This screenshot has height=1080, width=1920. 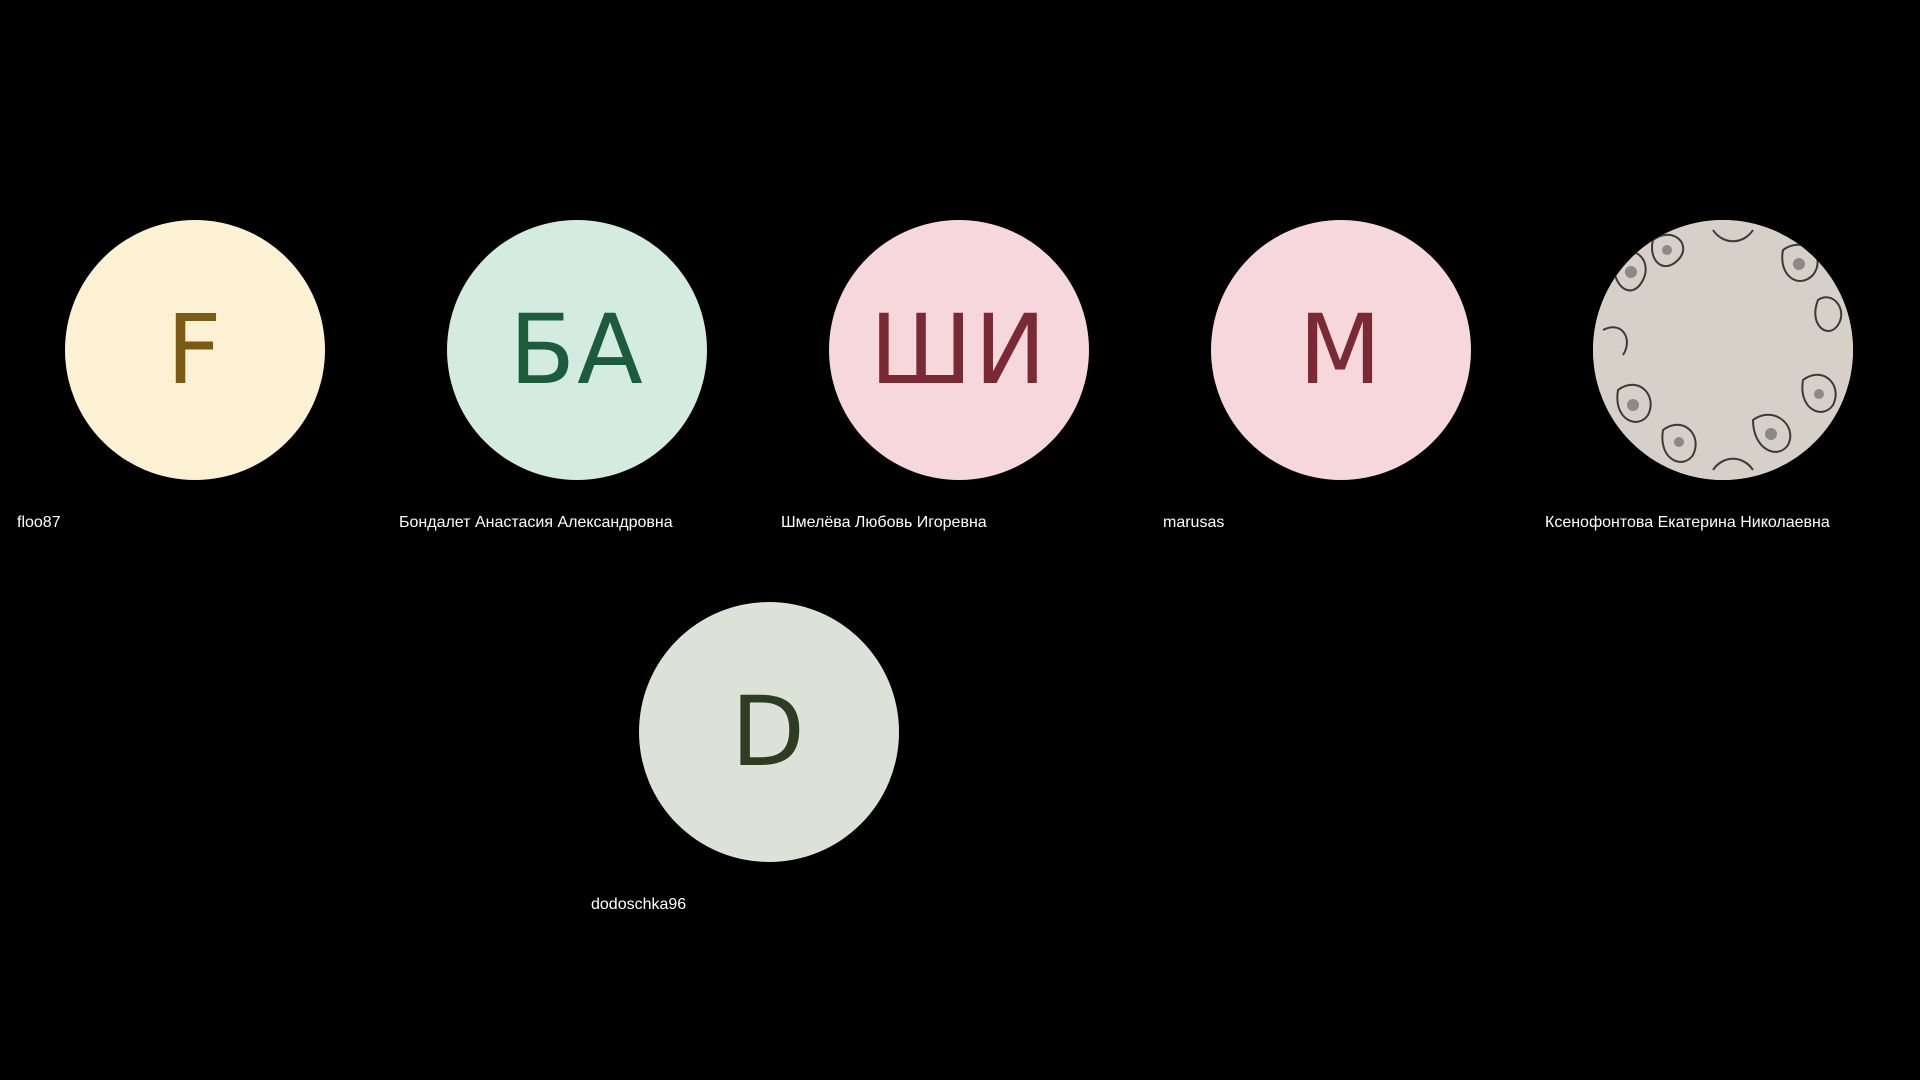 I want to click on avatar-initials: ШИ, so click(x=959, y=350).